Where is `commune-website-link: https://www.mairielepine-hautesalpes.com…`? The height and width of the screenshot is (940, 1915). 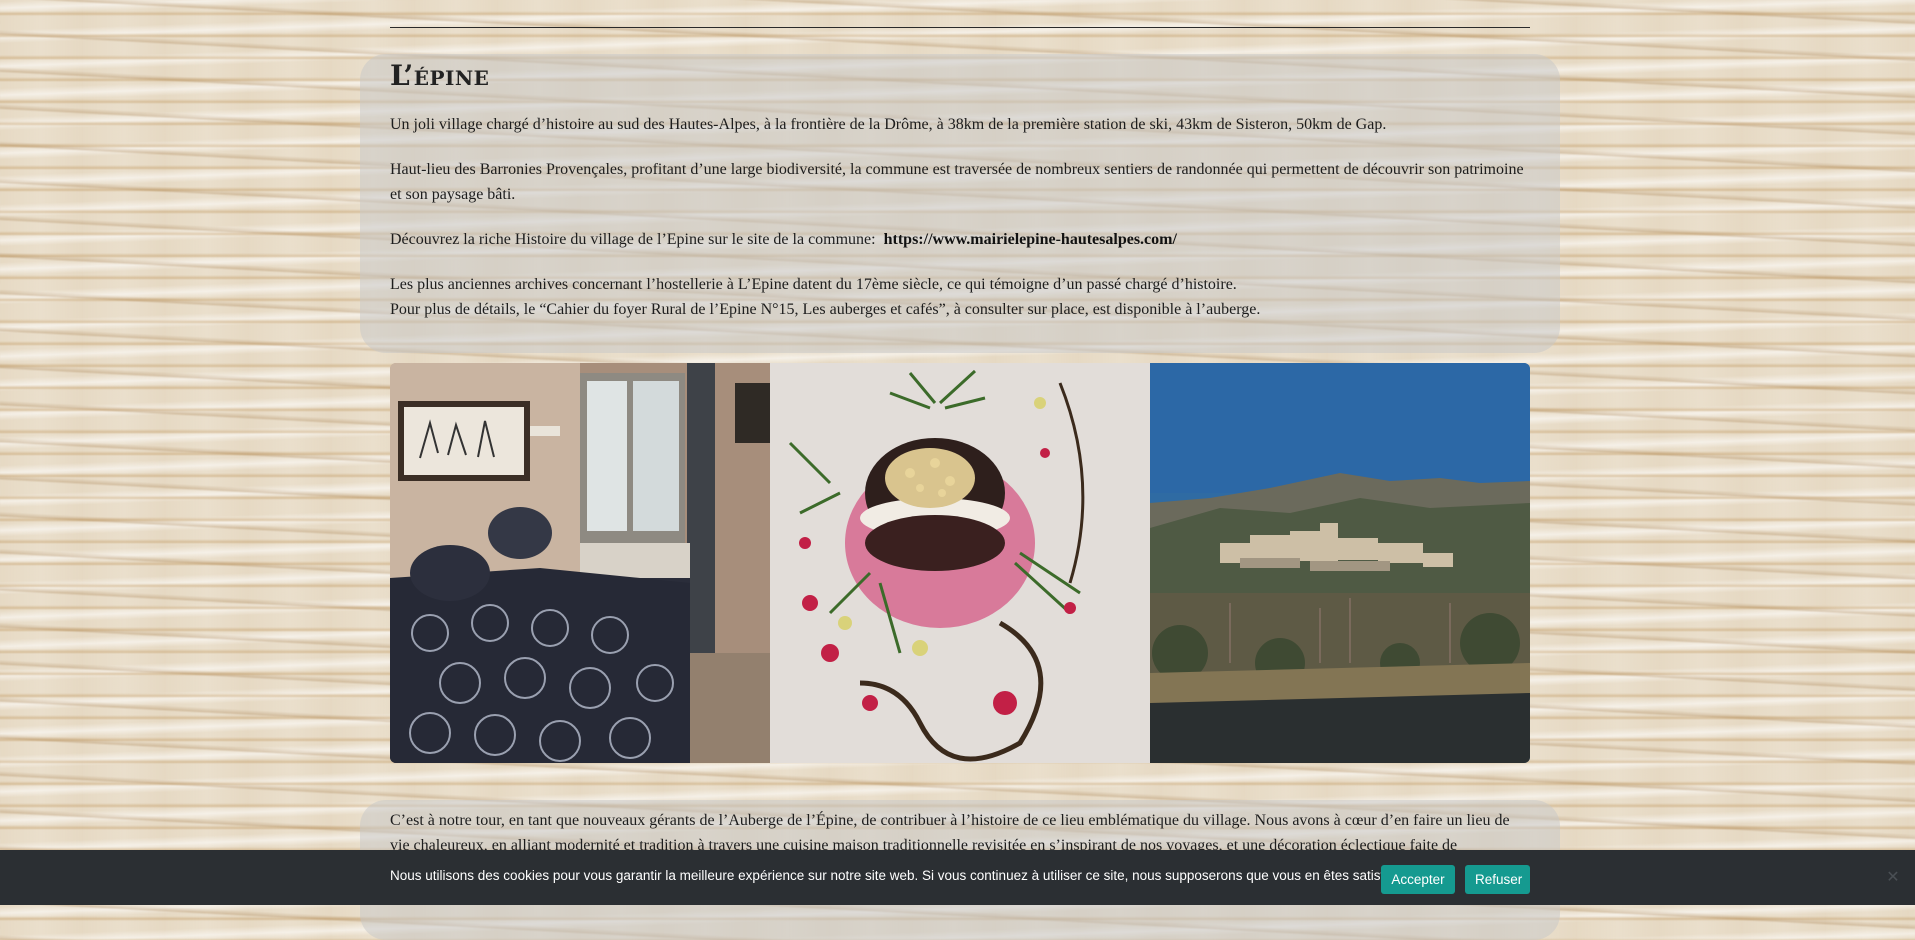
commune-website-link: https://www.mairielepine-hautesalpes.com… is located at coordinates (1030, 239).